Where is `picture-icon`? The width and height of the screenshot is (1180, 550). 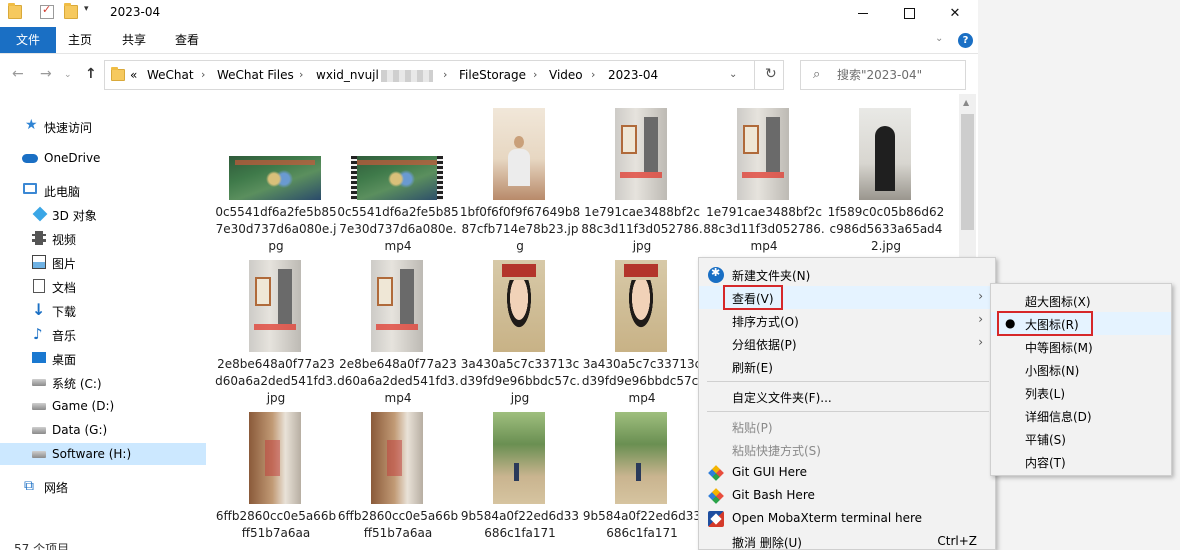 picture-icon is located at coordinates (39, 262).